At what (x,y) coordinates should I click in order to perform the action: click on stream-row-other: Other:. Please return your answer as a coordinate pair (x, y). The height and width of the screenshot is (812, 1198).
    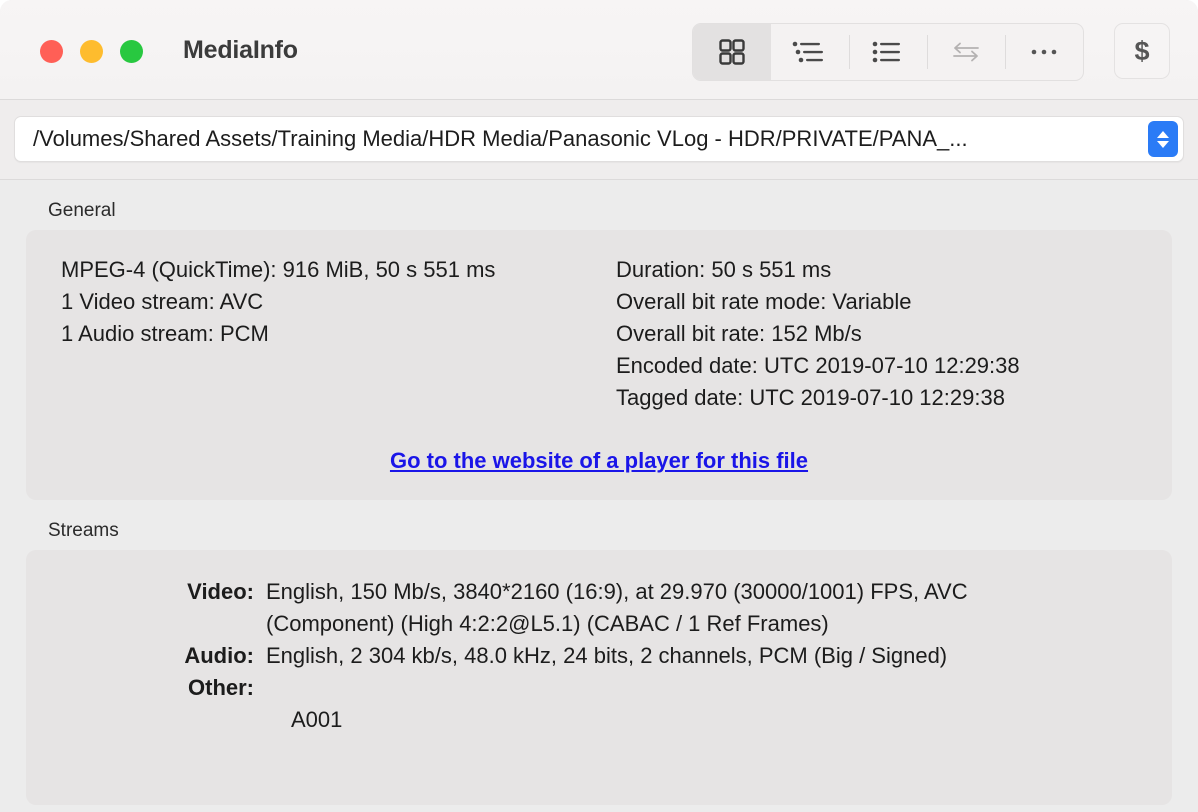
    Looking at the image, I should click on (599, 688).